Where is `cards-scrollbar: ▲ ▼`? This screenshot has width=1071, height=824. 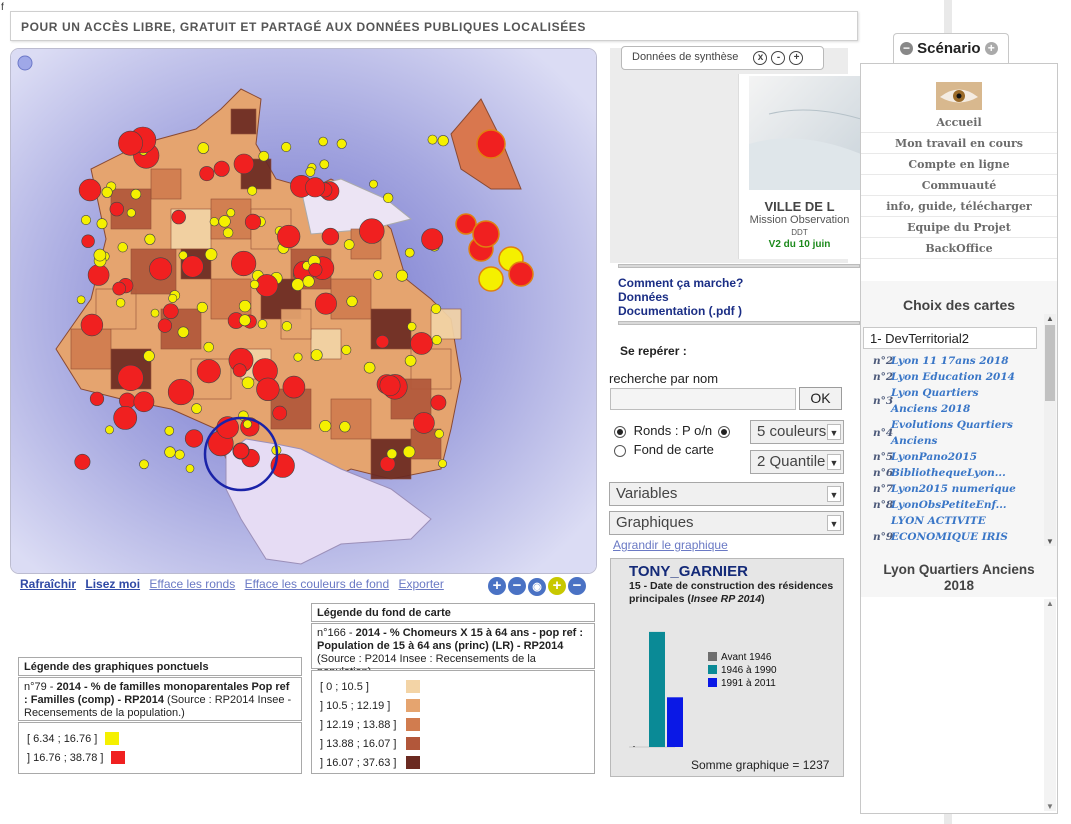 cards-scrollbar: ▲ ▼ is located at coordinates (1050, 430).